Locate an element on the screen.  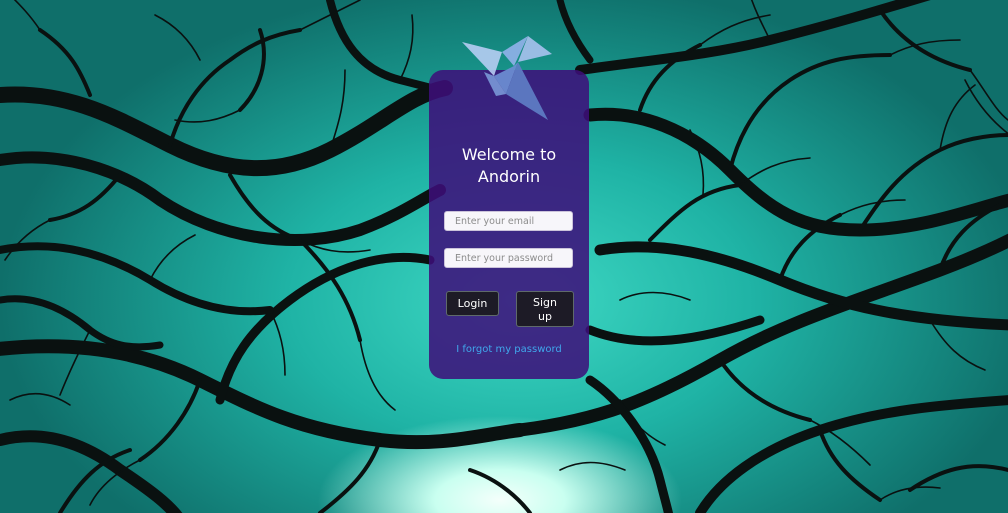
welcome-title: Welcome to Andorin is located at coordinates (509, 165).